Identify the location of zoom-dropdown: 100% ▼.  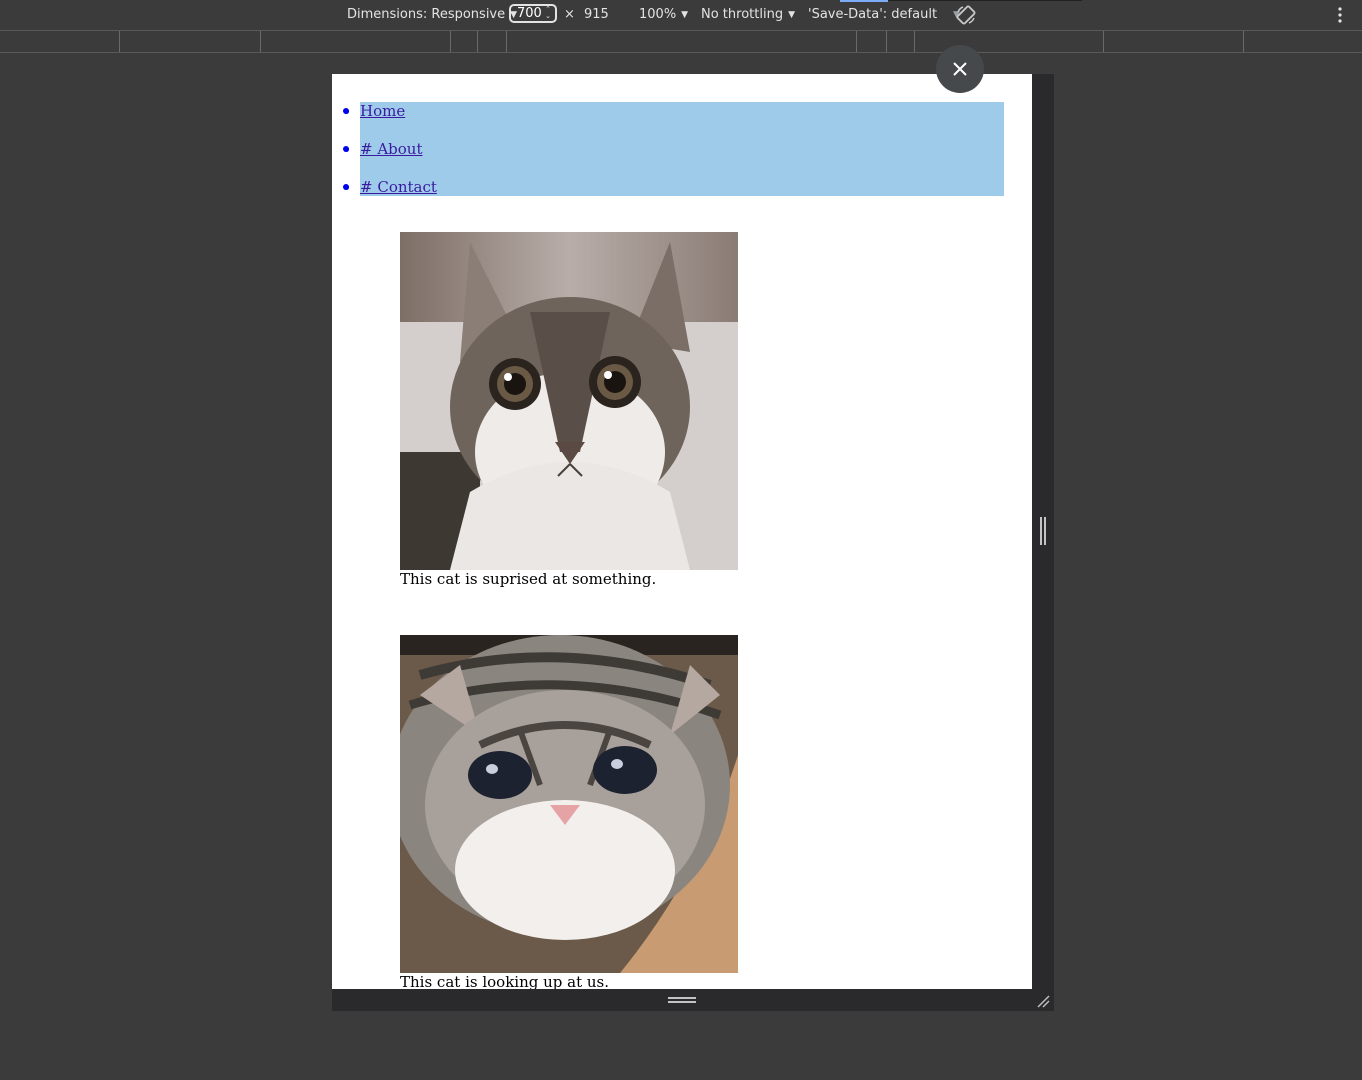
(663, 14).